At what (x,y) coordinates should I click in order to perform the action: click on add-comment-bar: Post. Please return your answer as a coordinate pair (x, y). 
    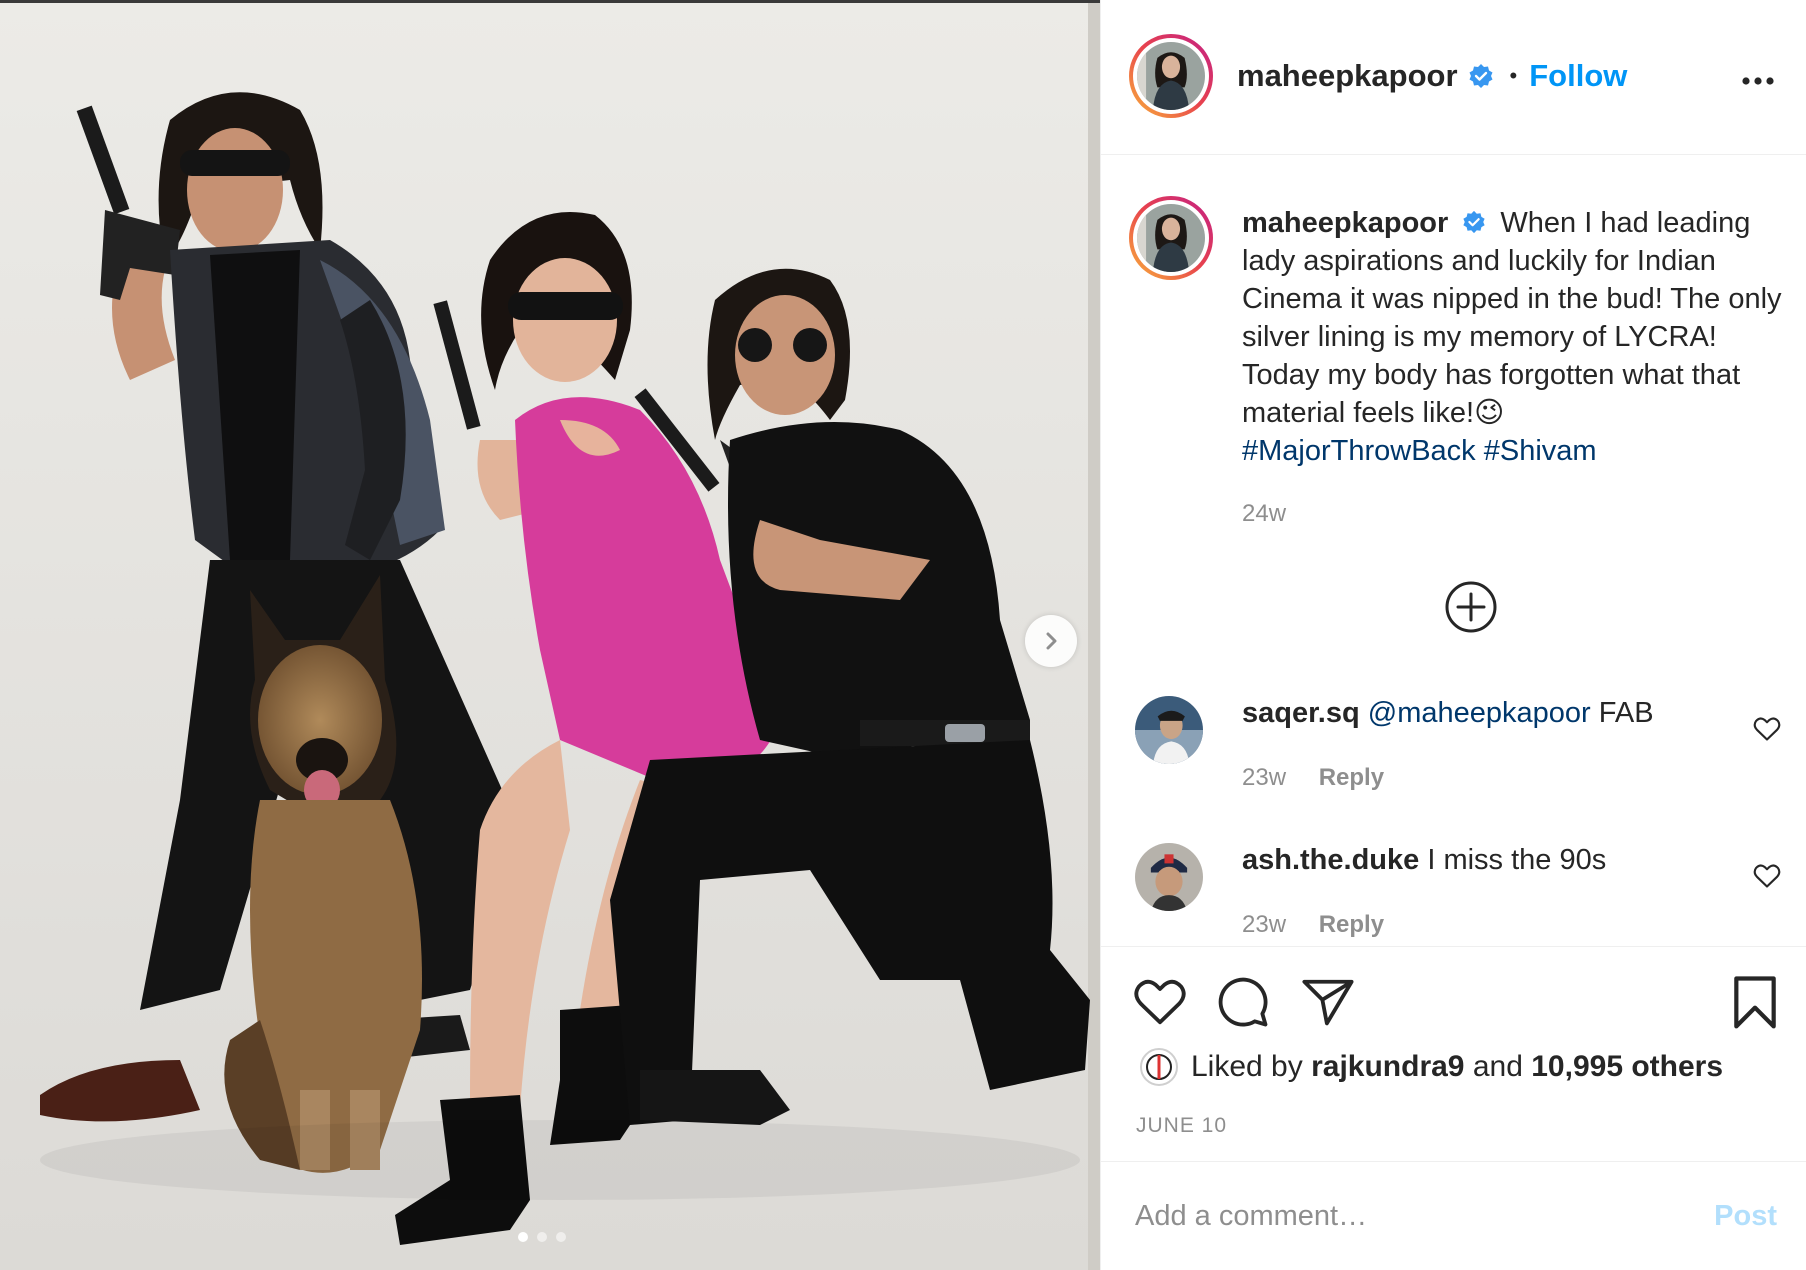
    Looking at the image, I should click on (1453, 1215).